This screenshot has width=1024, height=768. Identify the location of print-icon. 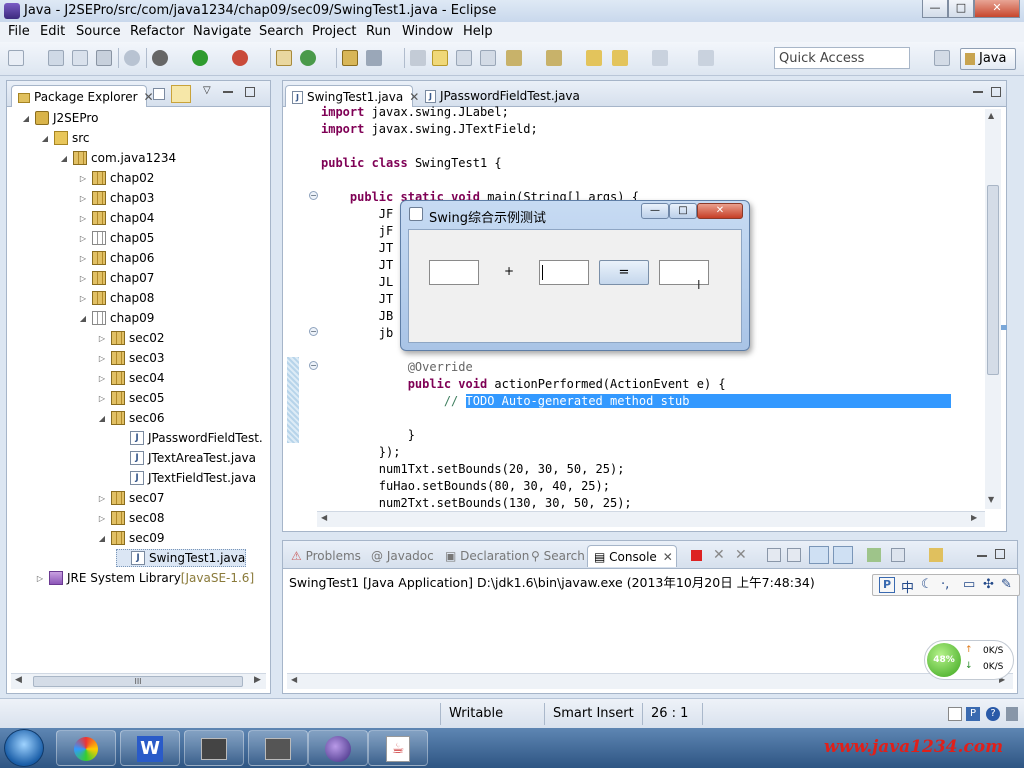
(104, 58).